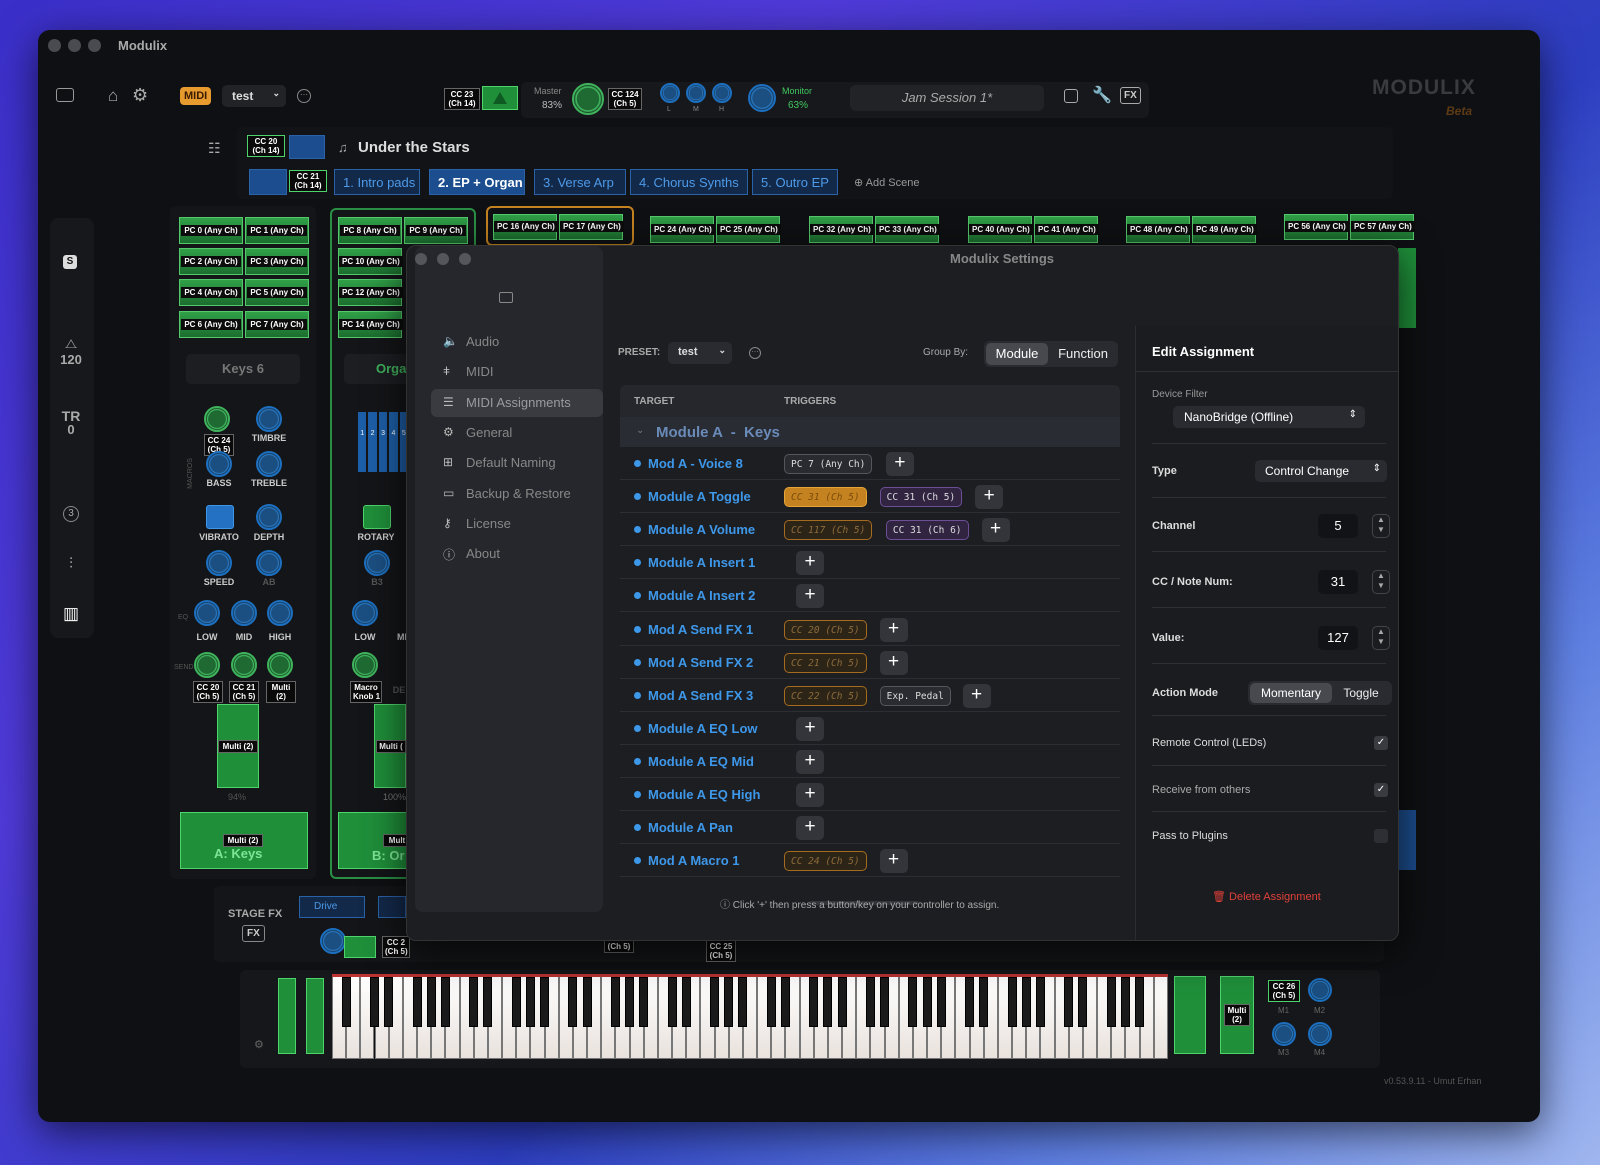  Describe the element at coordinates (1338, 638) in the screenshot. I see `value-field: 127` at that location.